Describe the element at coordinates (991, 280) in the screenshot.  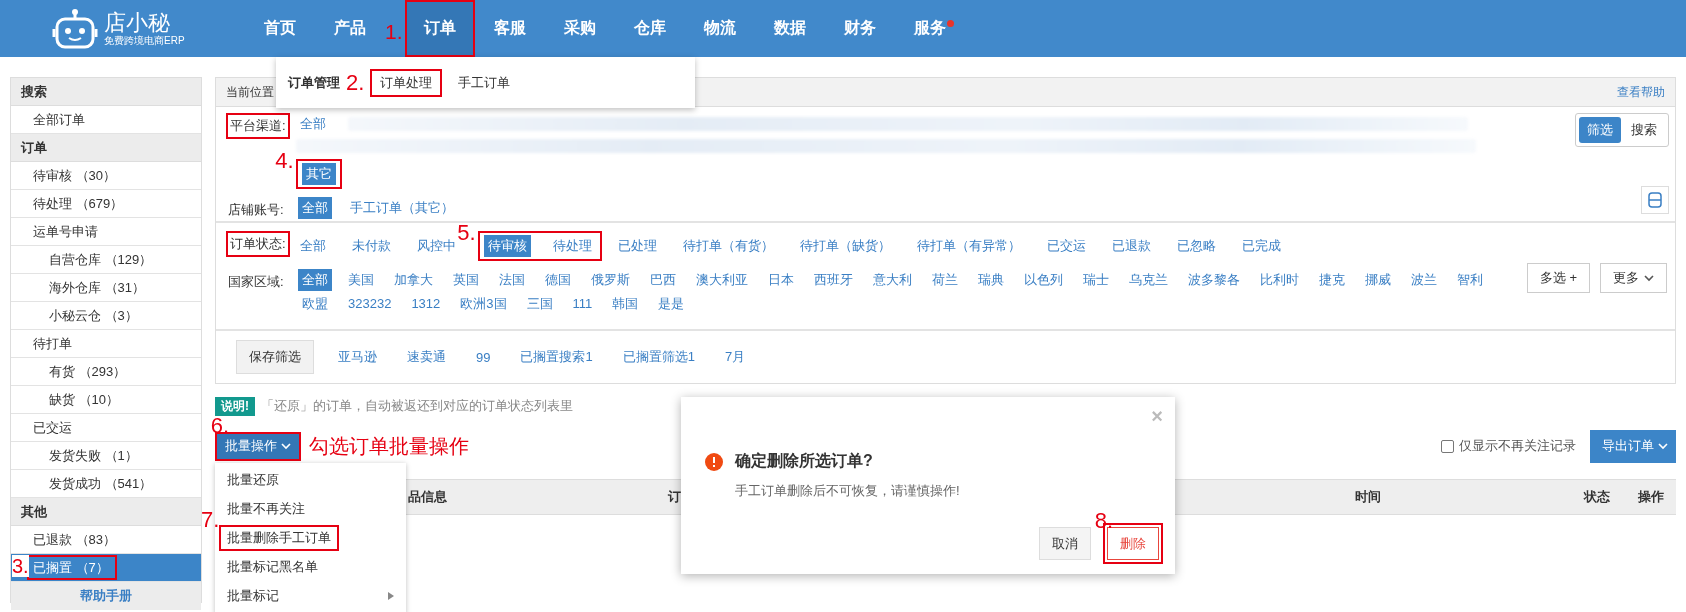
I see `filter-option: 瑞典` at that location.